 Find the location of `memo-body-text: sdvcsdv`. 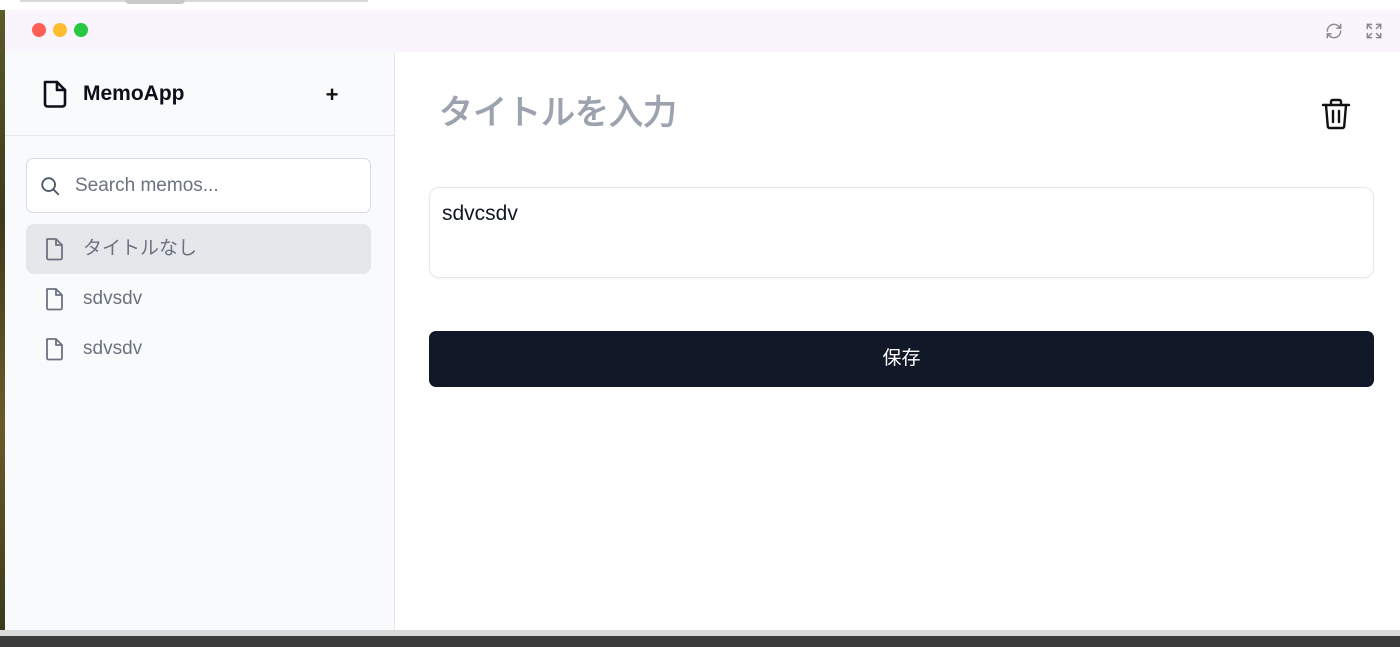

memo-body-text: sdvcsdv is located at coordinates (480, 213).